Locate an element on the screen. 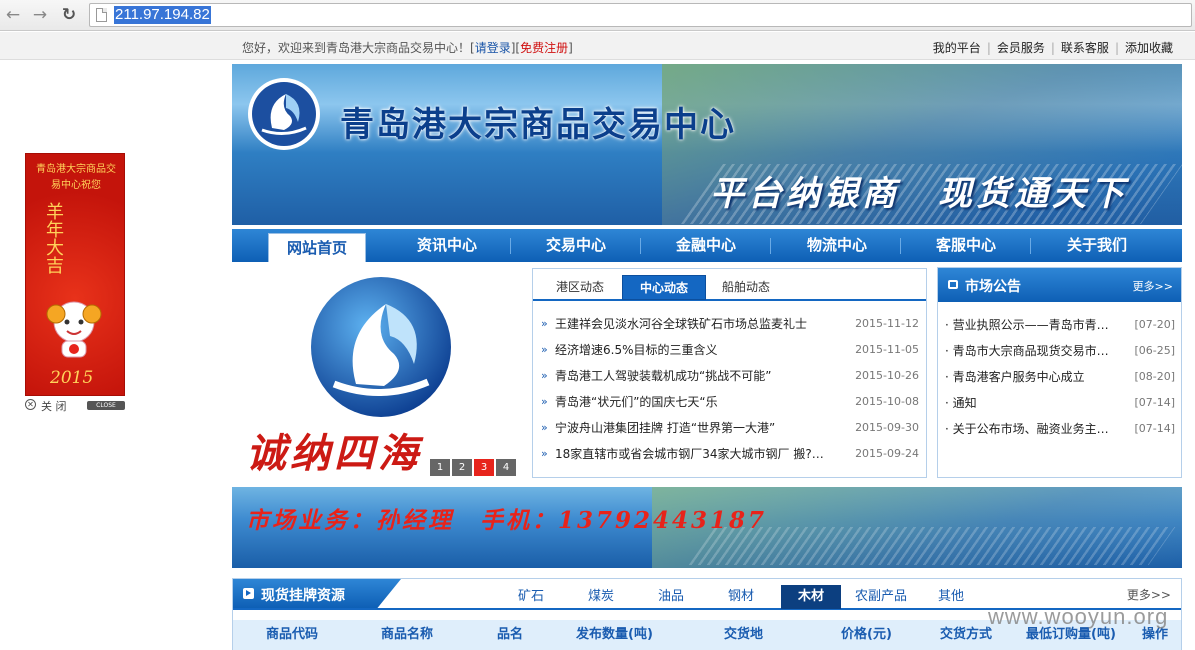 Image resolution: width=1195 pixels, height=650 pixels. ad-close-row: ✕ 关 闭 CLOSE is located at coordinates (75, 406).